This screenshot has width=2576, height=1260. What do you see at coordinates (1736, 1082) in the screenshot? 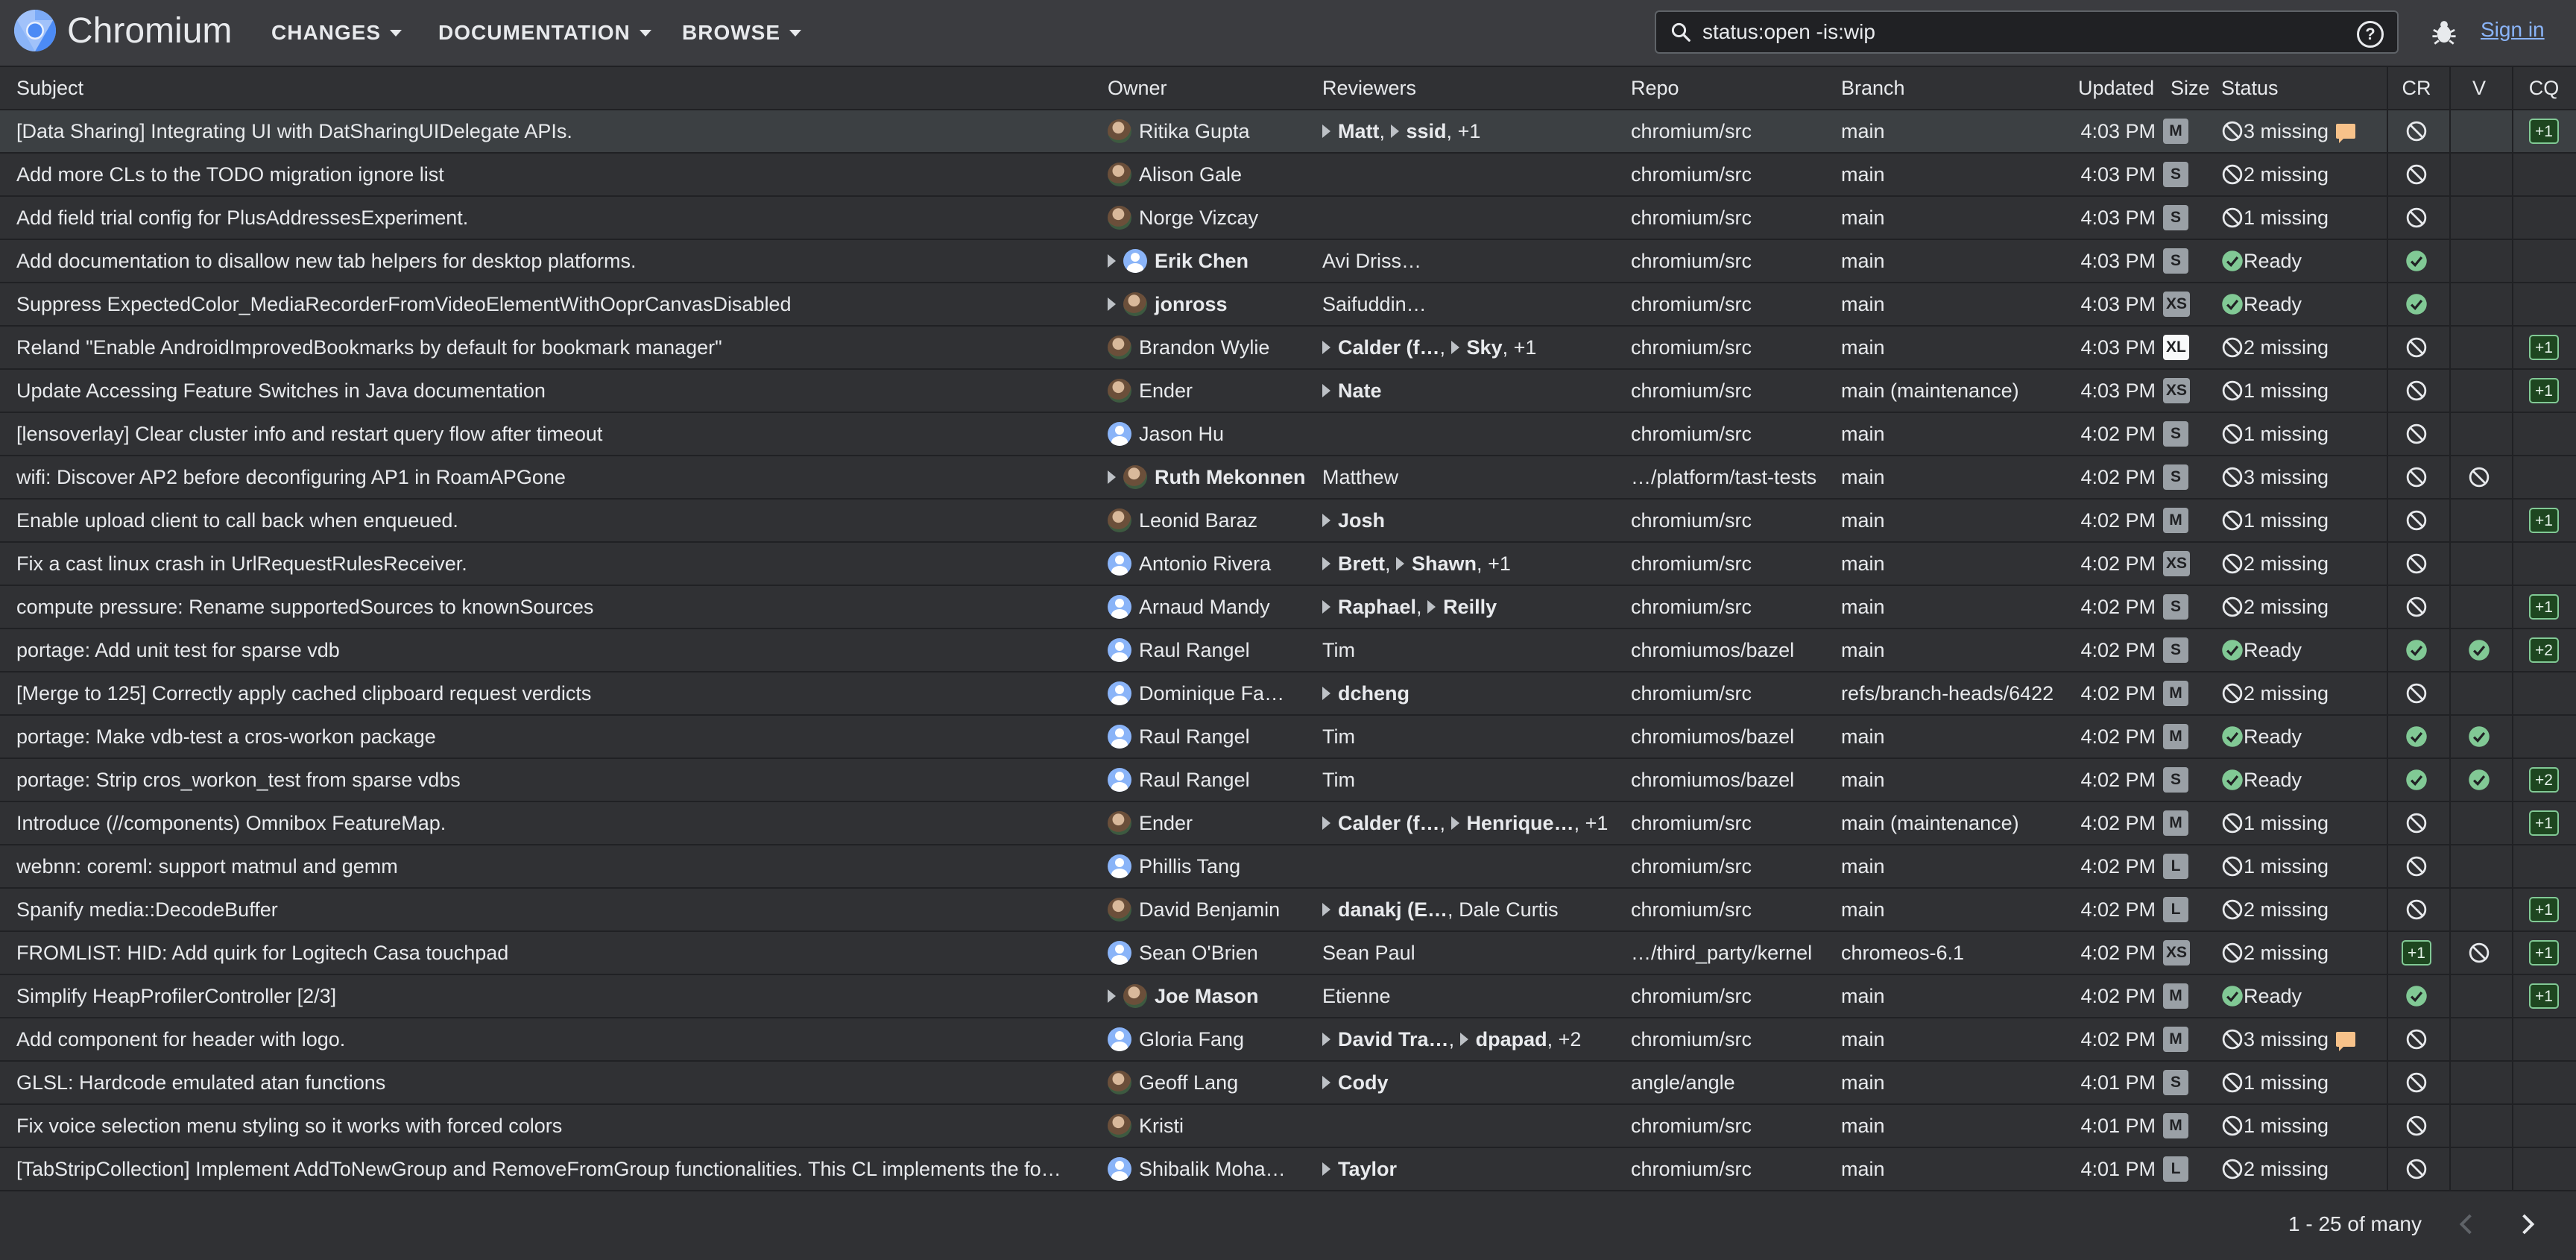
I see `repo-link: angle/angle` at bounding box center [1736, 1082].